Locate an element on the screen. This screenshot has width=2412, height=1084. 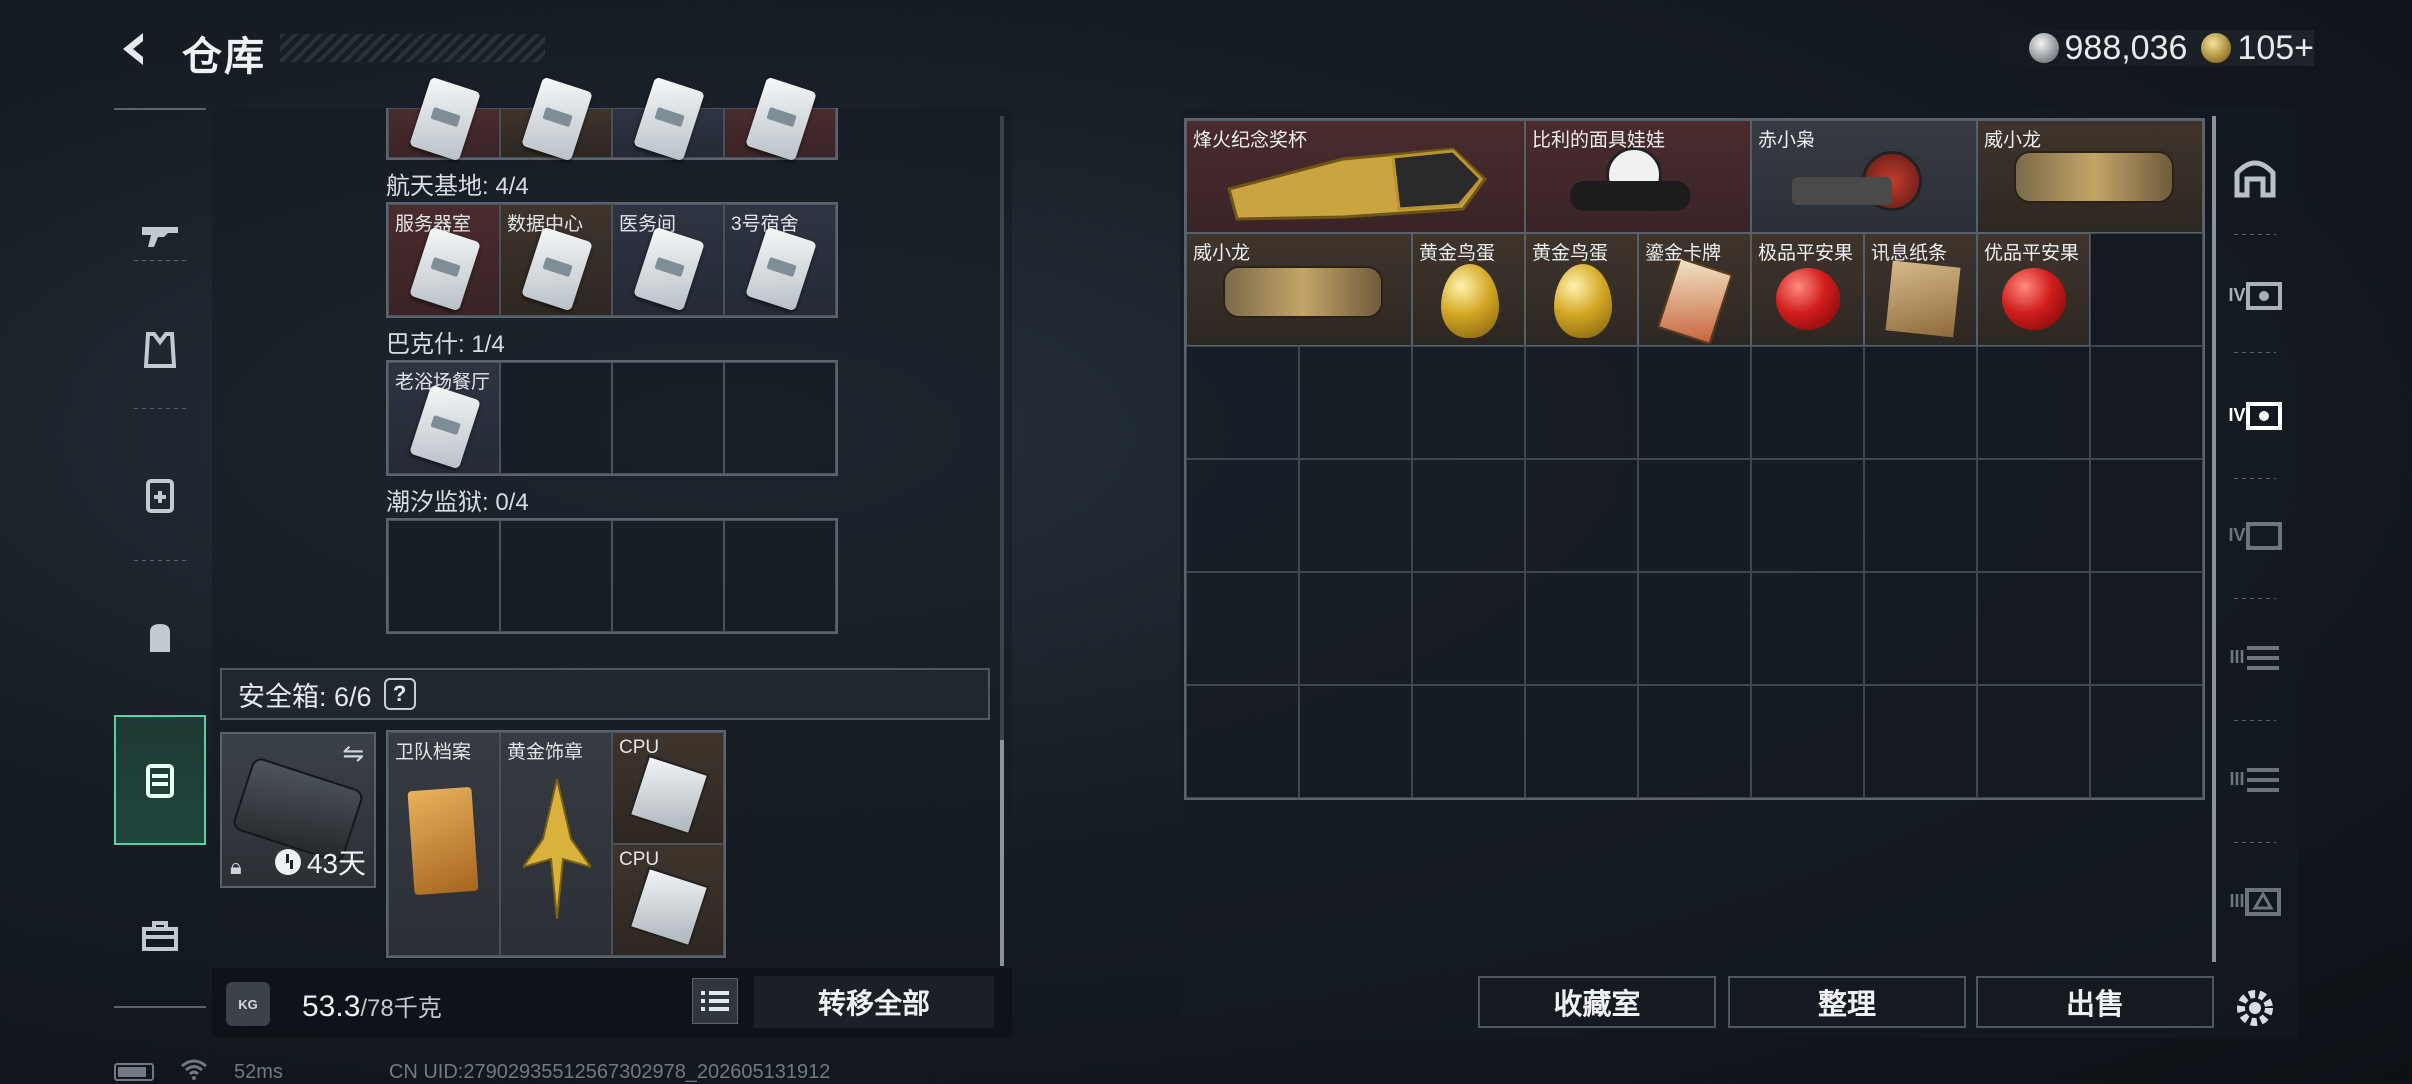
backpack-icon is located at coordinates (160, 638).